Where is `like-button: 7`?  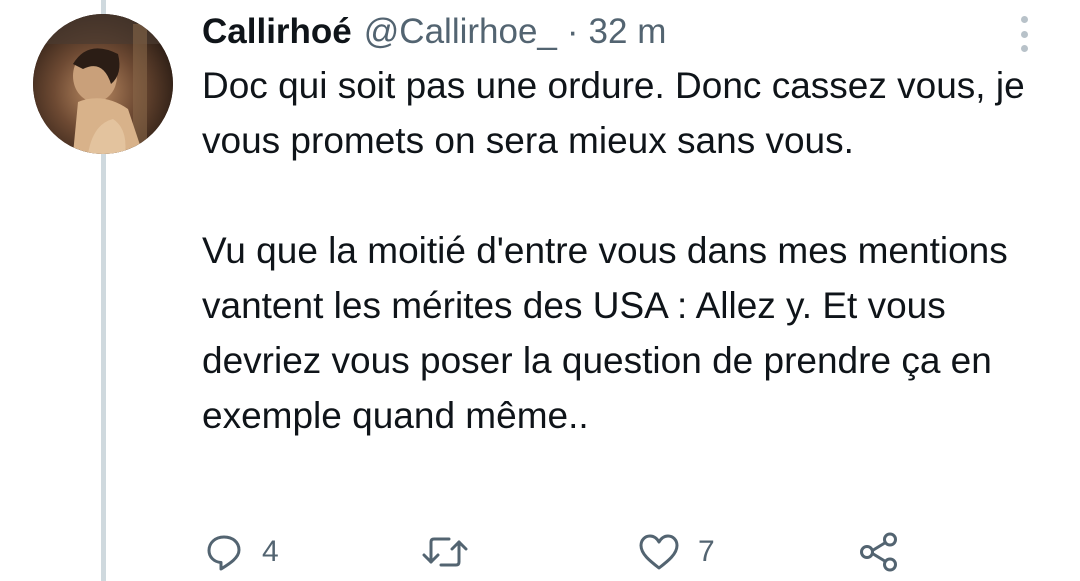
like-button: 7 is located at coordinates (676, 552).